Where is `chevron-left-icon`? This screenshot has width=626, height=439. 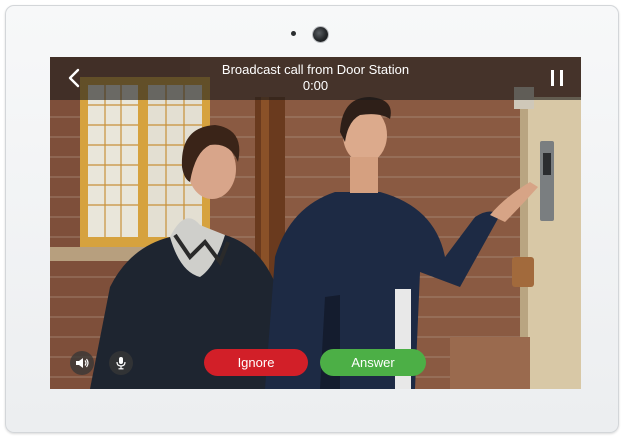 chevron-left-icon is located at coordinates (74, 78).